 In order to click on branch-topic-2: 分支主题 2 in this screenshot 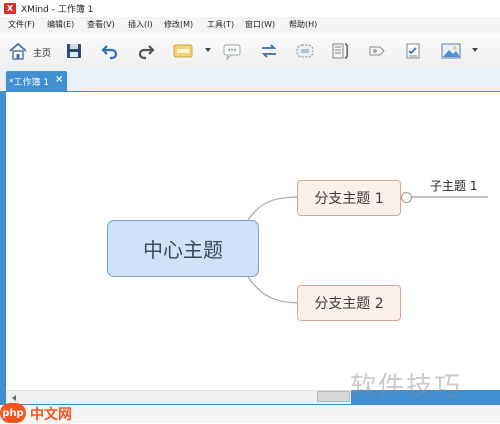, I will do `click(349, 303)`.